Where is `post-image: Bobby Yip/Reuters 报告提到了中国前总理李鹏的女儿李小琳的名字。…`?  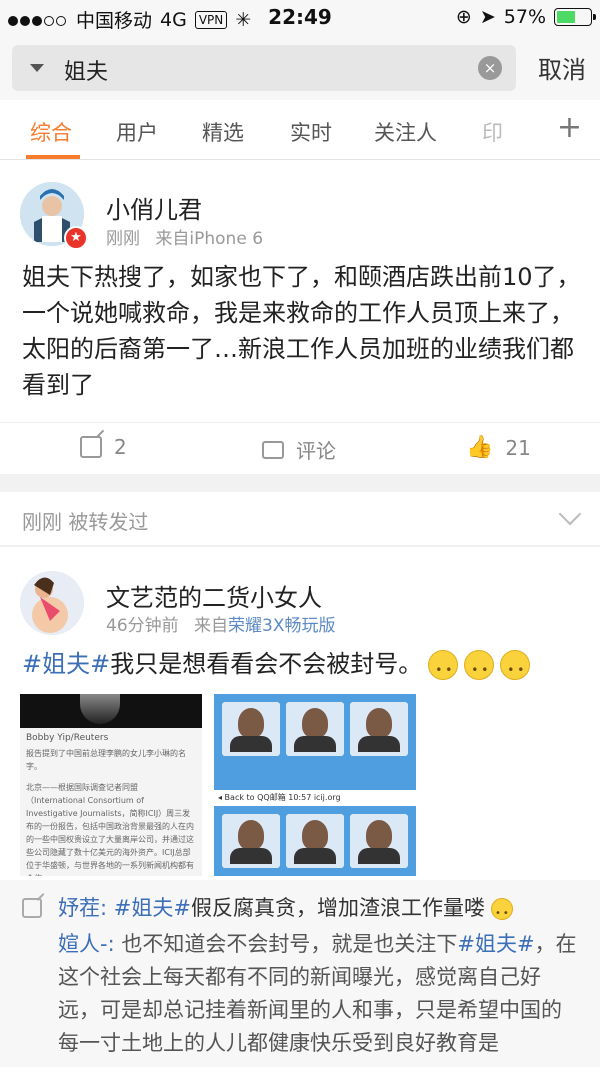
post-image: Bobby Yip/Reuters 报告提到了中国前总理李鹏的女儿李小琳的名字。… is located at coordinates (111, 785).